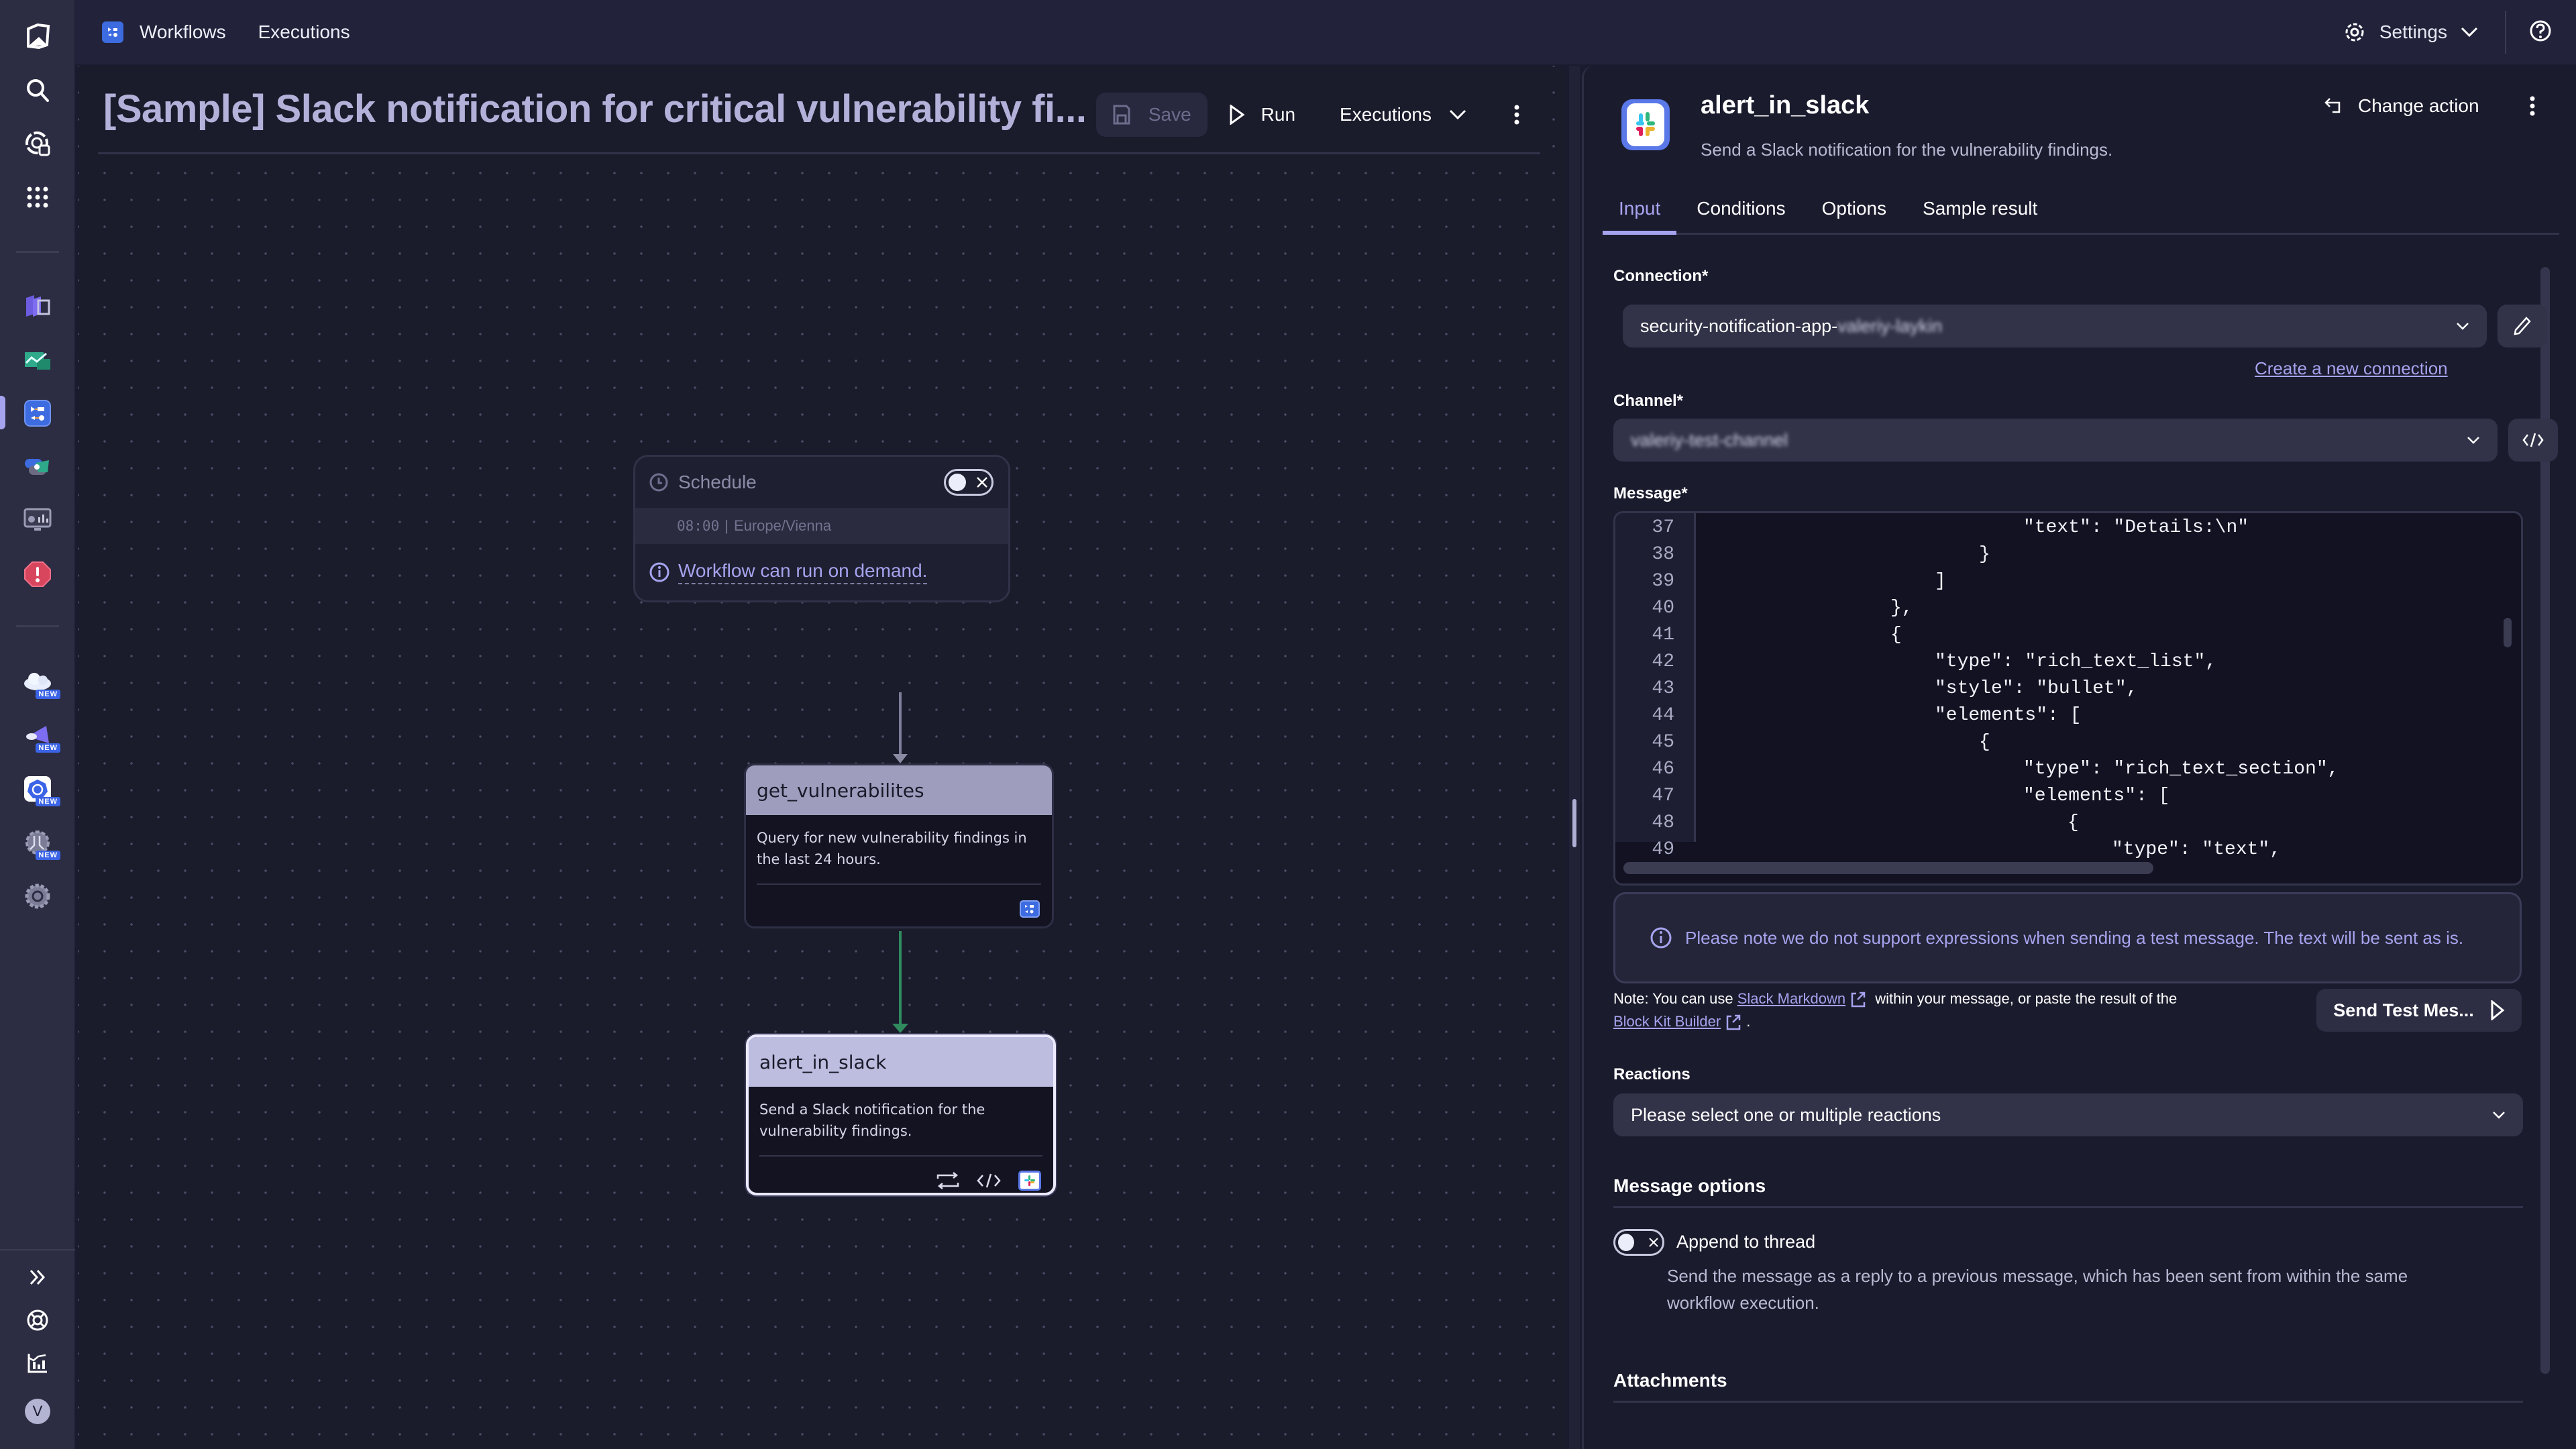  I want to click on create-connection-link: Create a new connection, so click(2351, 368).